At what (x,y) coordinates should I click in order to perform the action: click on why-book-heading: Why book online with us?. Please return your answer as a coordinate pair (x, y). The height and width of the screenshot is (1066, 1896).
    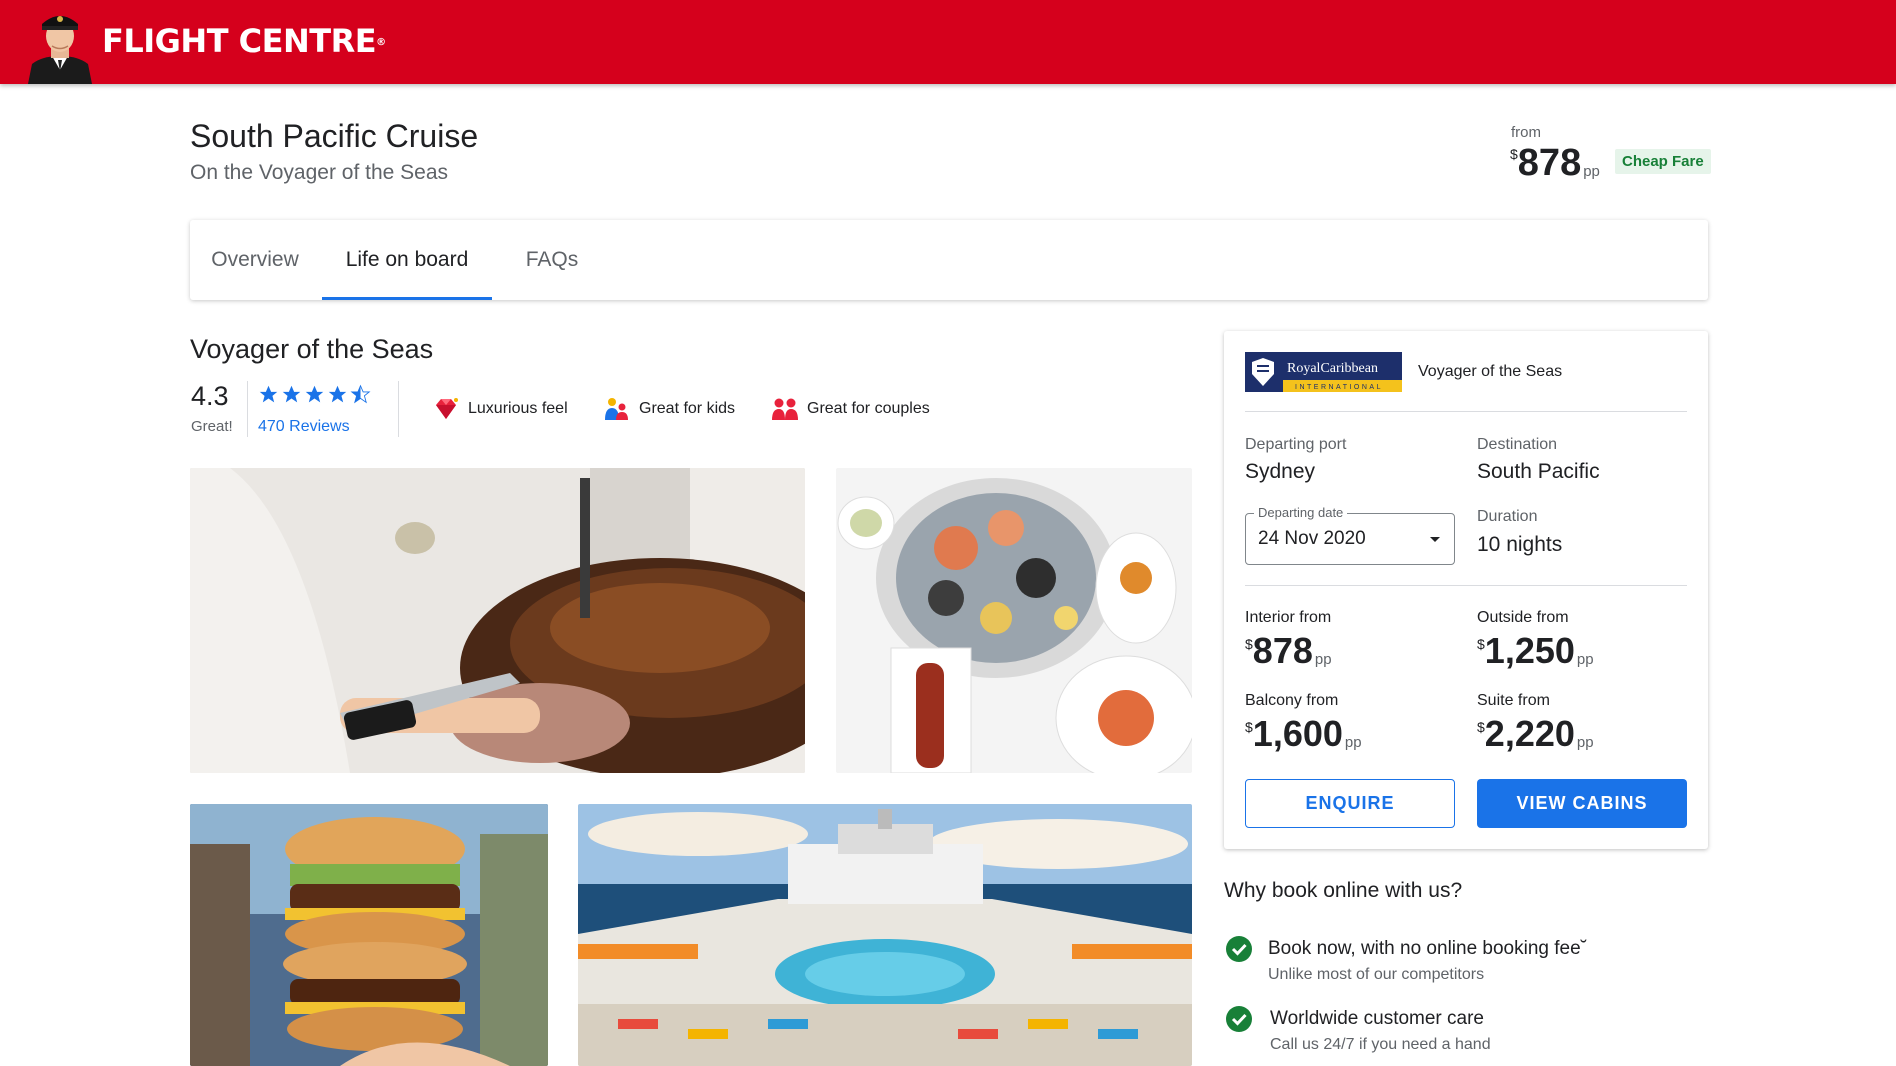
    Looking at the image, I should click on (1343, 890).